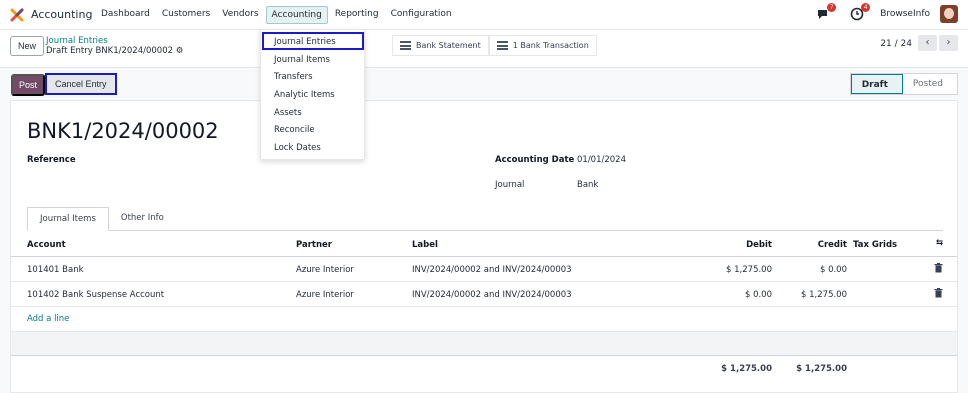 The width and height of the screenshot is (968, 393). Describe the element at coordinates (484, 84) in the screenshot. I see `status-bar: Post Cancel Entry Draft Posted` at that location.